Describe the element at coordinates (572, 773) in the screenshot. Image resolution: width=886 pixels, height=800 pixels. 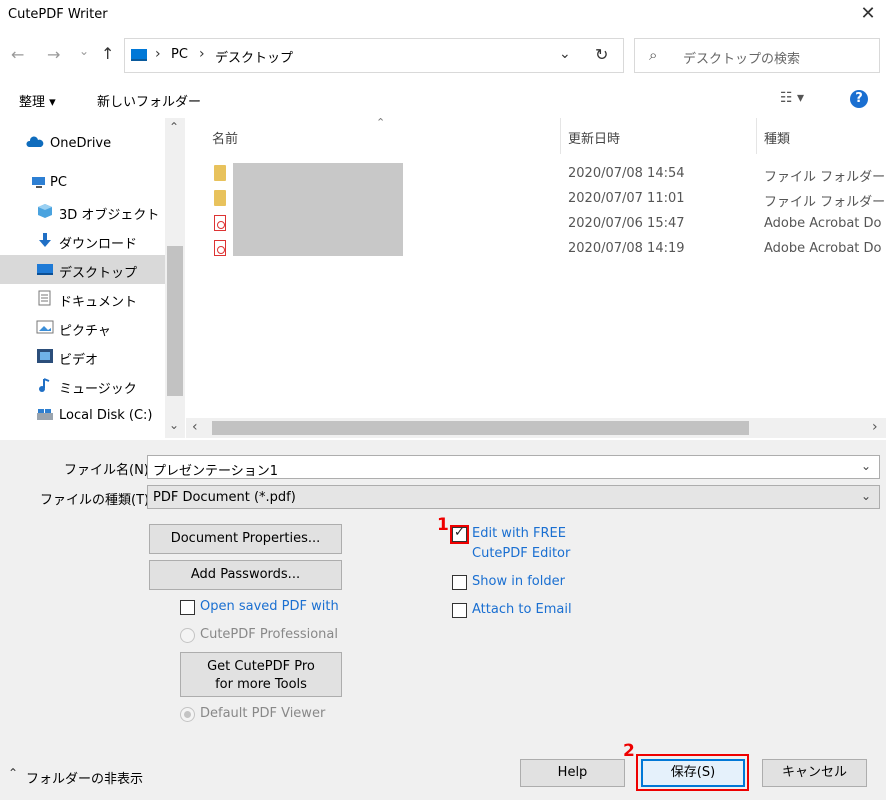
I see `help-button: Help` at that location.